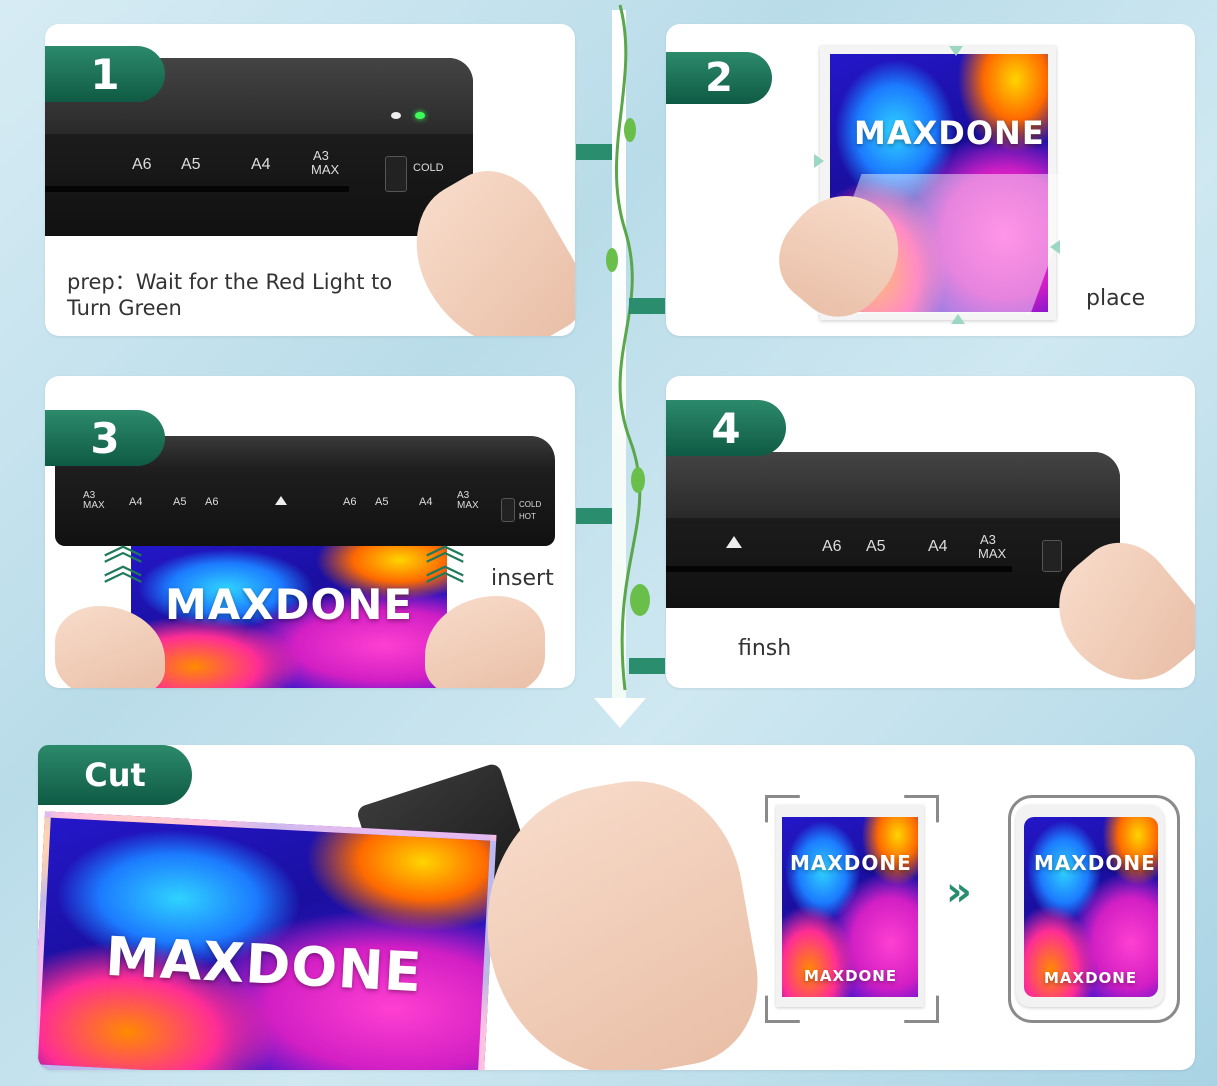  I want to click on left-arrow-icon, so click(1055, 247).